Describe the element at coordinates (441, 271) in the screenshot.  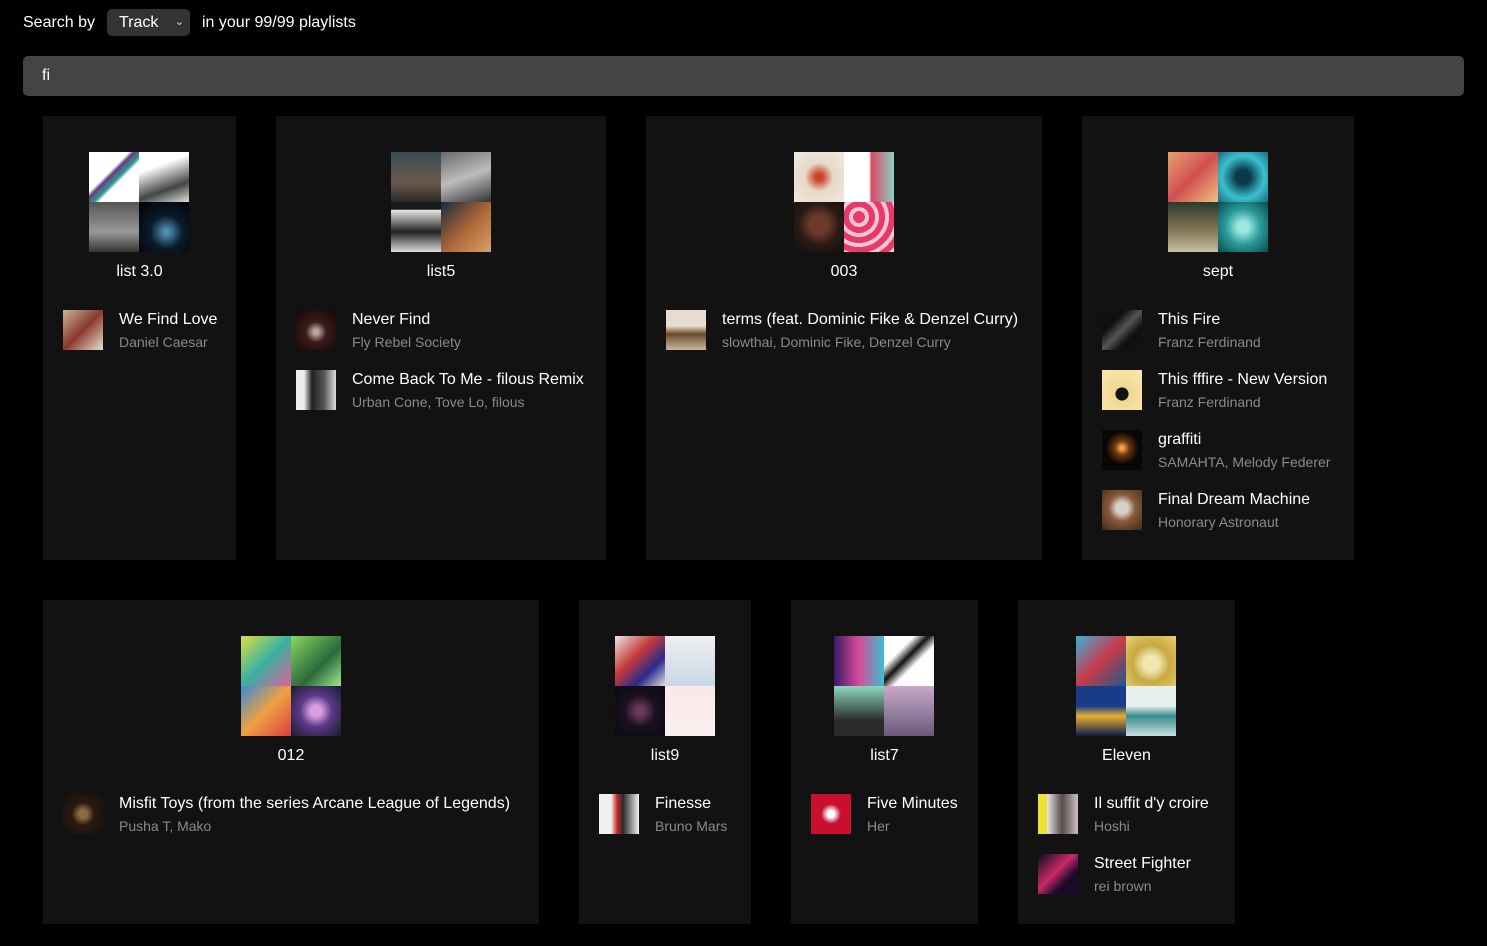
I see `playlist-name: list5` at that location.